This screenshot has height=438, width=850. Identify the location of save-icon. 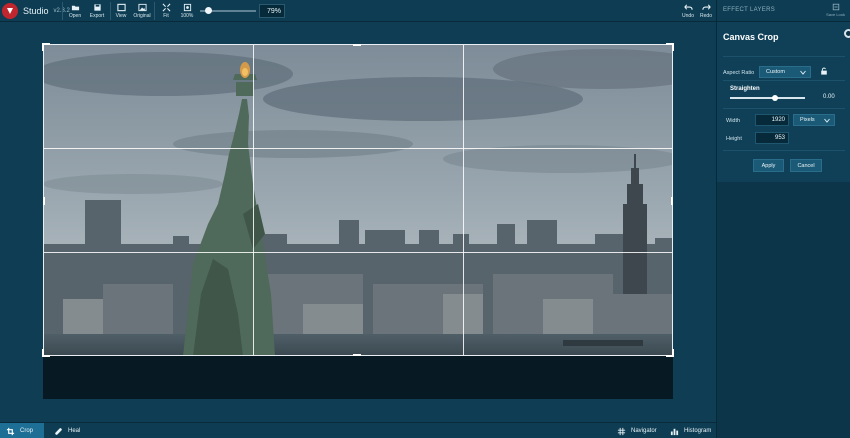
(97, 7).